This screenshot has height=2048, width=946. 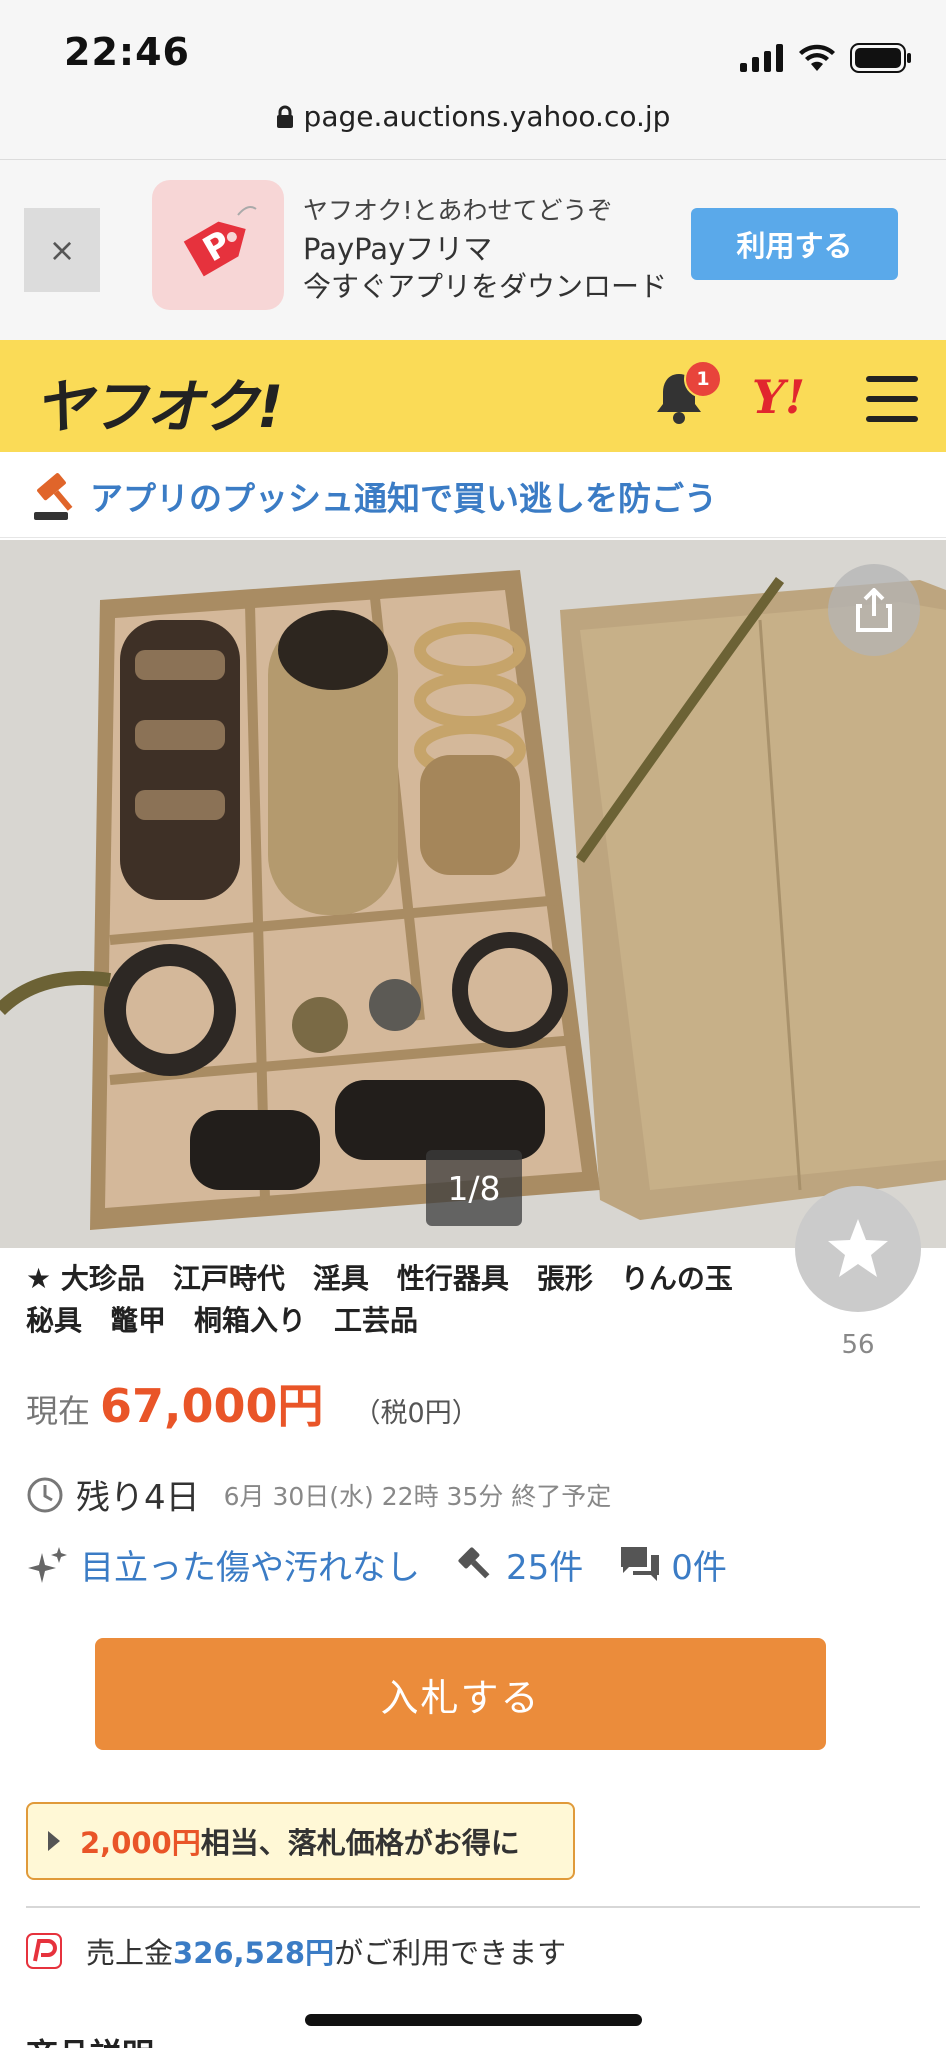 I want to click on discount-promo: 2,000円 相当、落札価格がお得に, so click(x=300, y=1841).